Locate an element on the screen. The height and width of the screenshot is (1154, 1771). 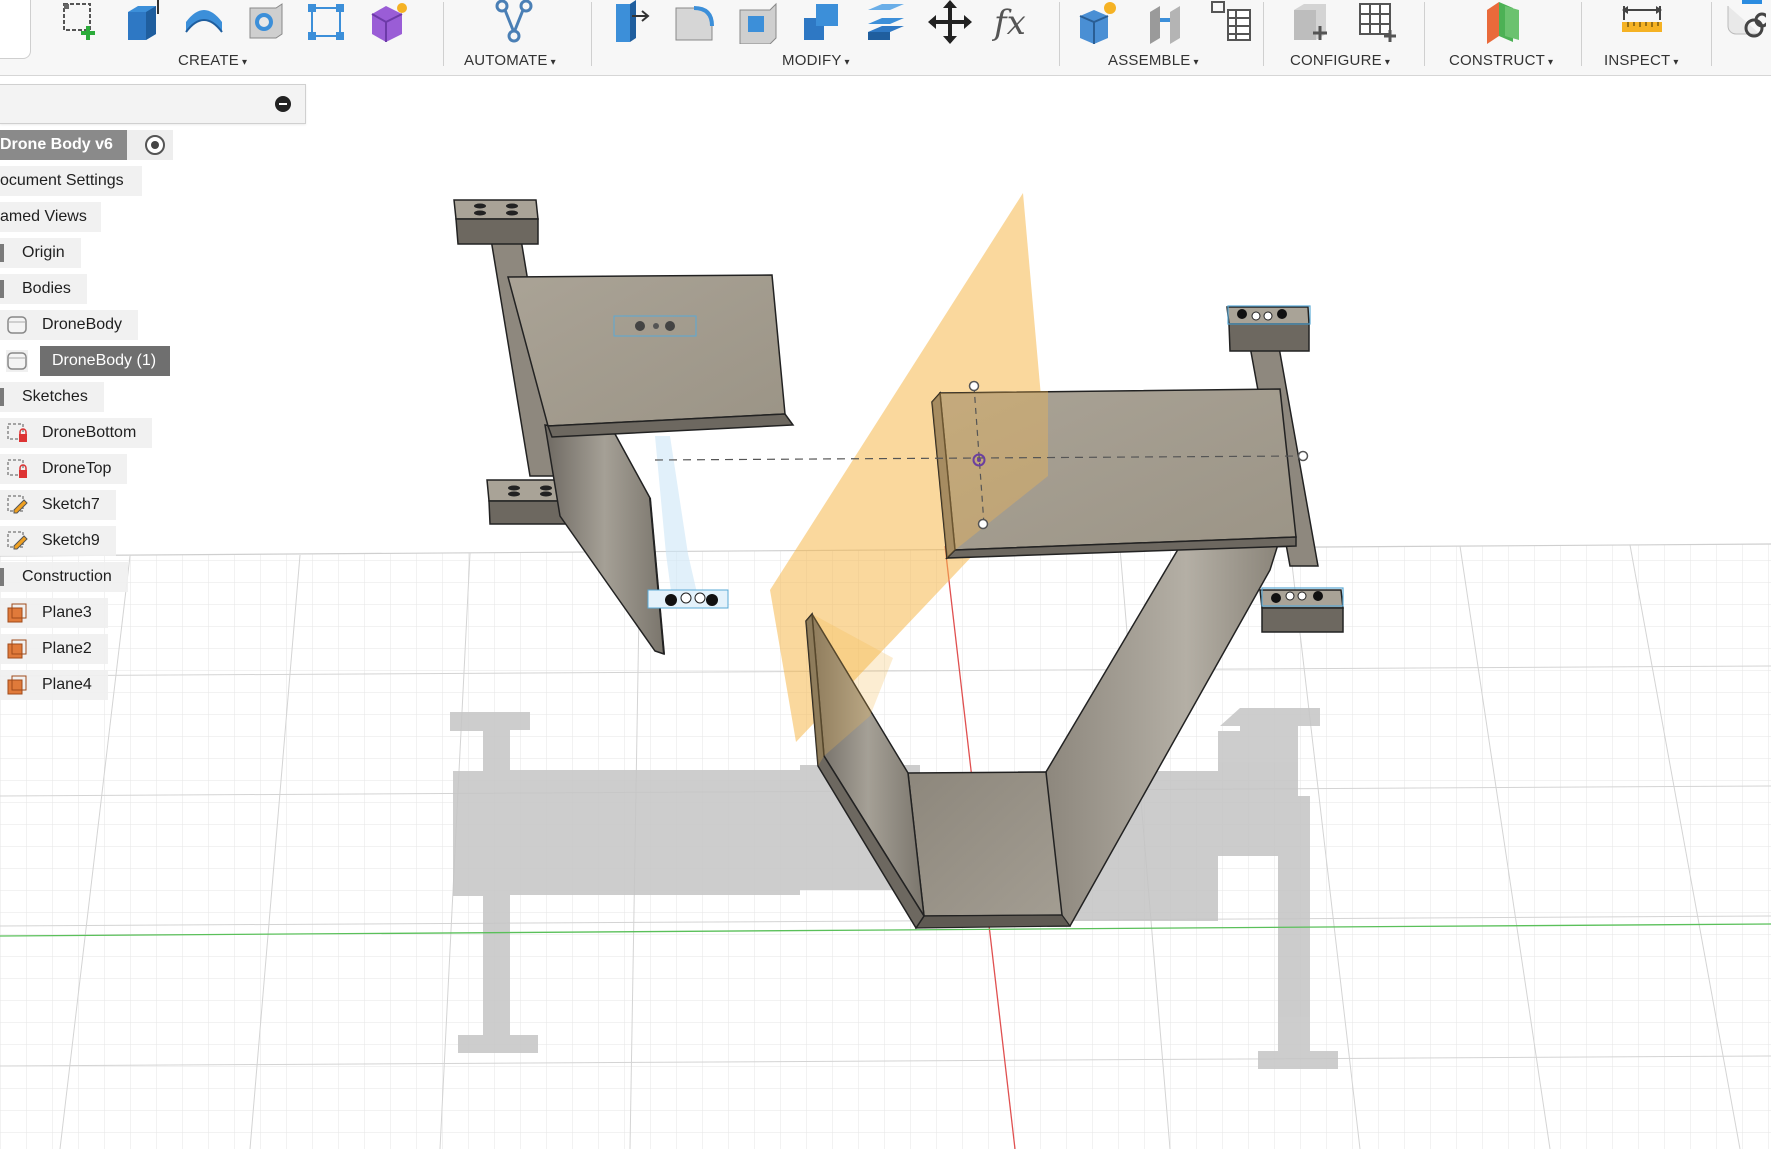
browser-node-document-settings: ocument Settings is located at coordinates (71, 181).